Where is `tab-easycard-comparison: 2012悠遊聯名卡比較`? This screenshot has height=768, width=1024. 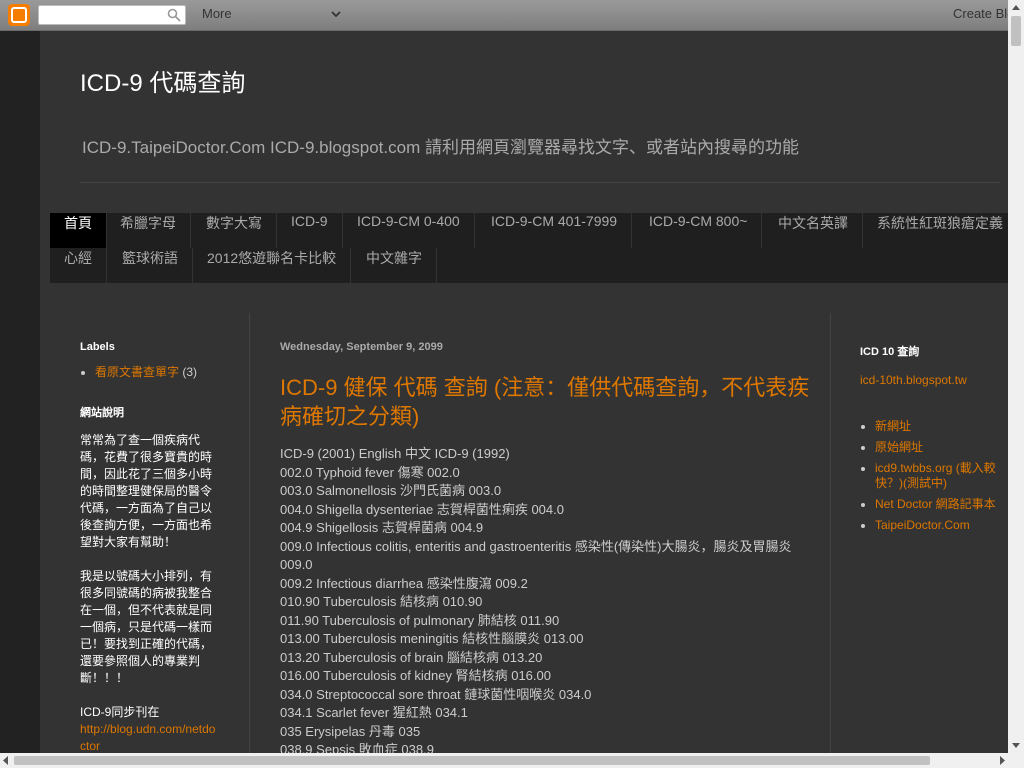 tab-easycard-comparison: 2012悠遊聯名卡比較 is located at coordinates (272, 265).